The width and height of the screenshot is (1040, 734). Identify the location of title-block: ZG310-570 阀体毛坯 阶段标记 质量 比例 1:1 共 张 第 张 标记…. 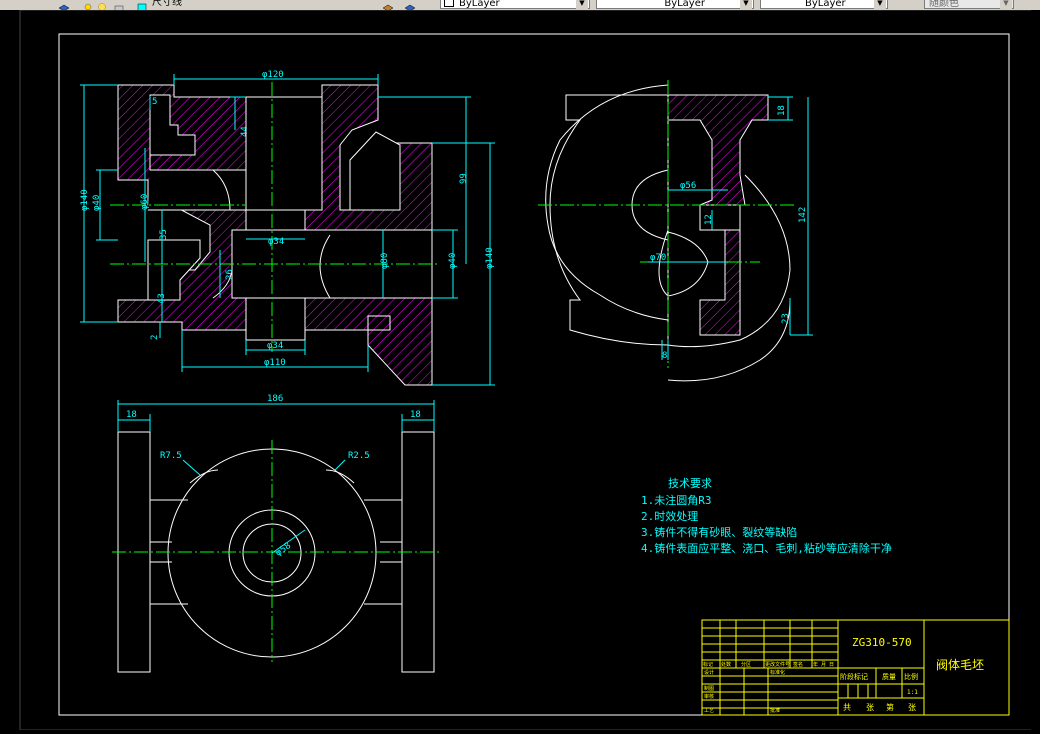
(855, 667).